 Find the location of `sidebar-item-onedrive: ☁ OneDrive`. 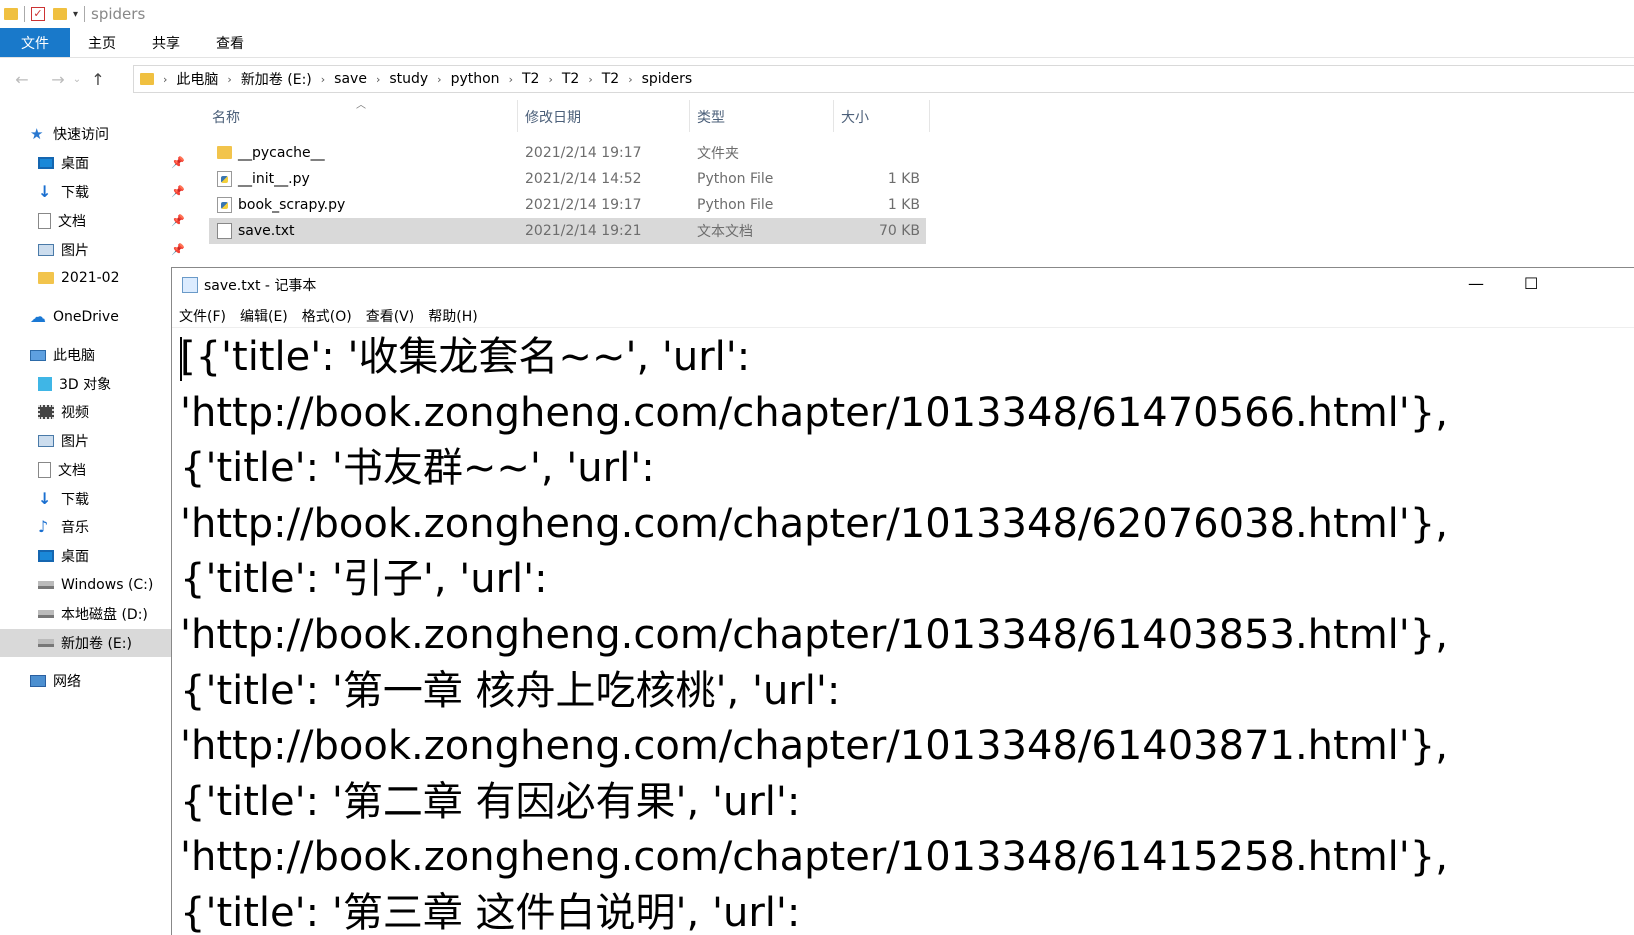

sidebar-item-onedrive: ☁ OneDrive is located at coordinates (110, 317).